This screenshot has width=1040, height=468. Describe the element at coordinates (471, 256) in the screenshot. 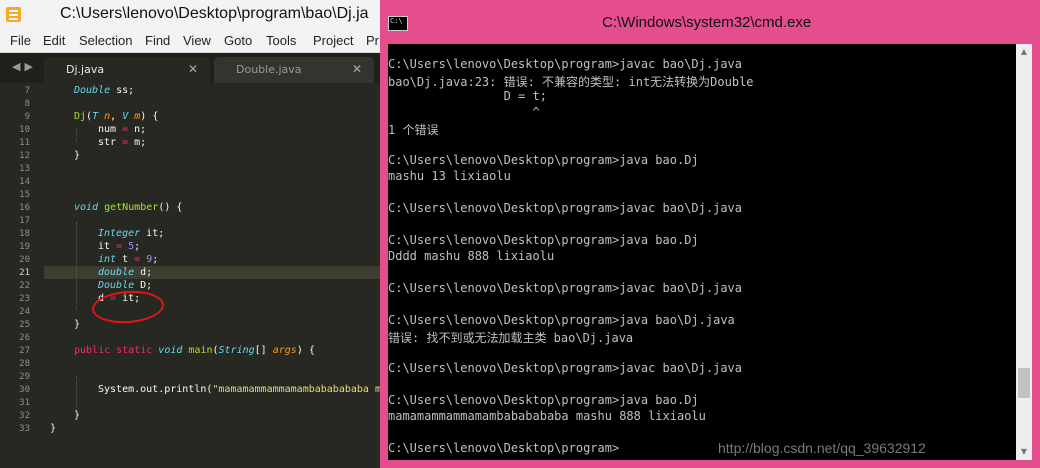

I see `console-line: Dddd mashu 888 lixiaolu` at that location.